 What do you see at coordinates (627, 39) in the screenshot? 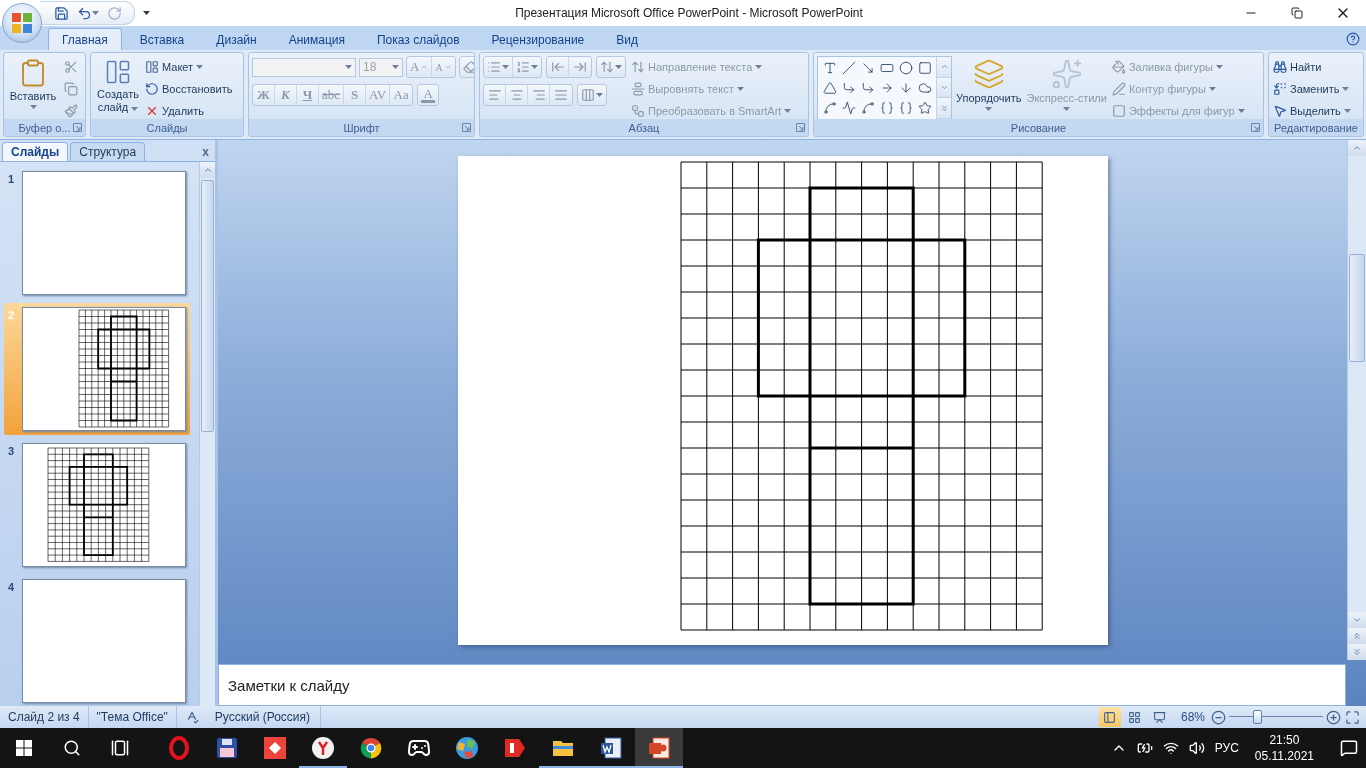
I see `ribbon-tab: Вид` at bounding box center [627, 39].